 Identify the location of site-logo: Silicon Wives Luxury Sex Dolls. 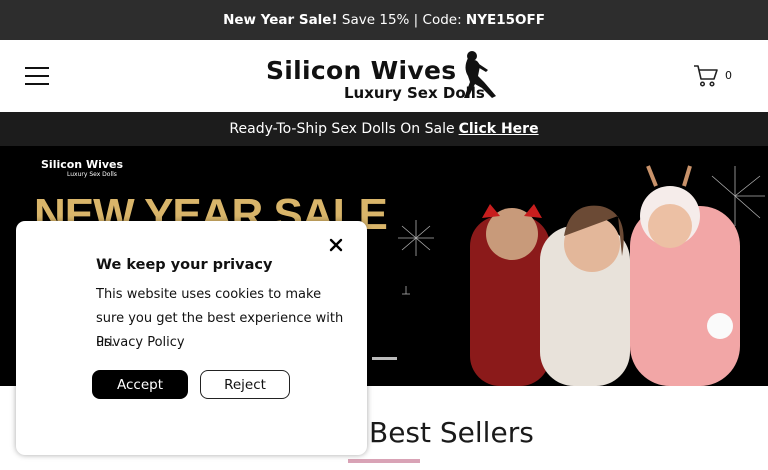
(382, 77).